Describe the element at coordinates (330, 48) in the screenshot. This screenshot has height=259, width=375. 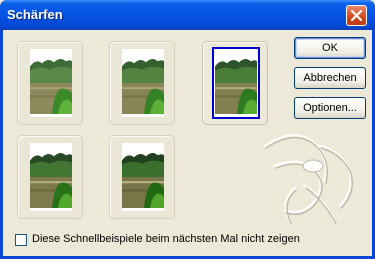
I see `ok-button: OK` at that location.